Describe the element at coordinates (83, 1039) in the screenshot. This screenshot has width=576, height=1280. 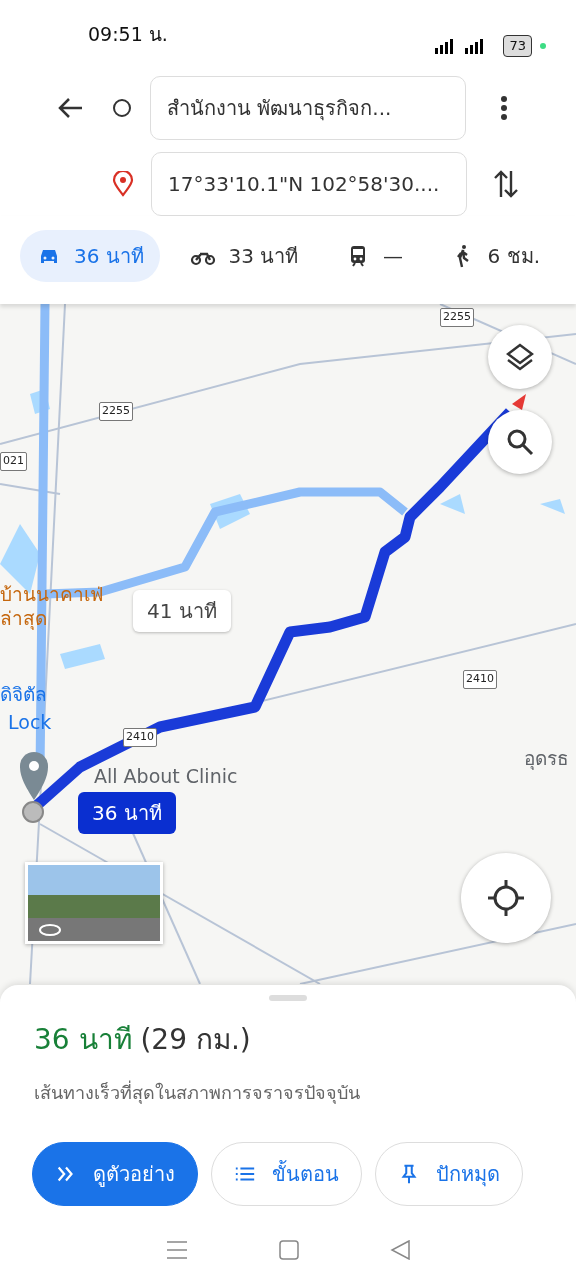
I see `route-duration: 36 นาที` at that location.